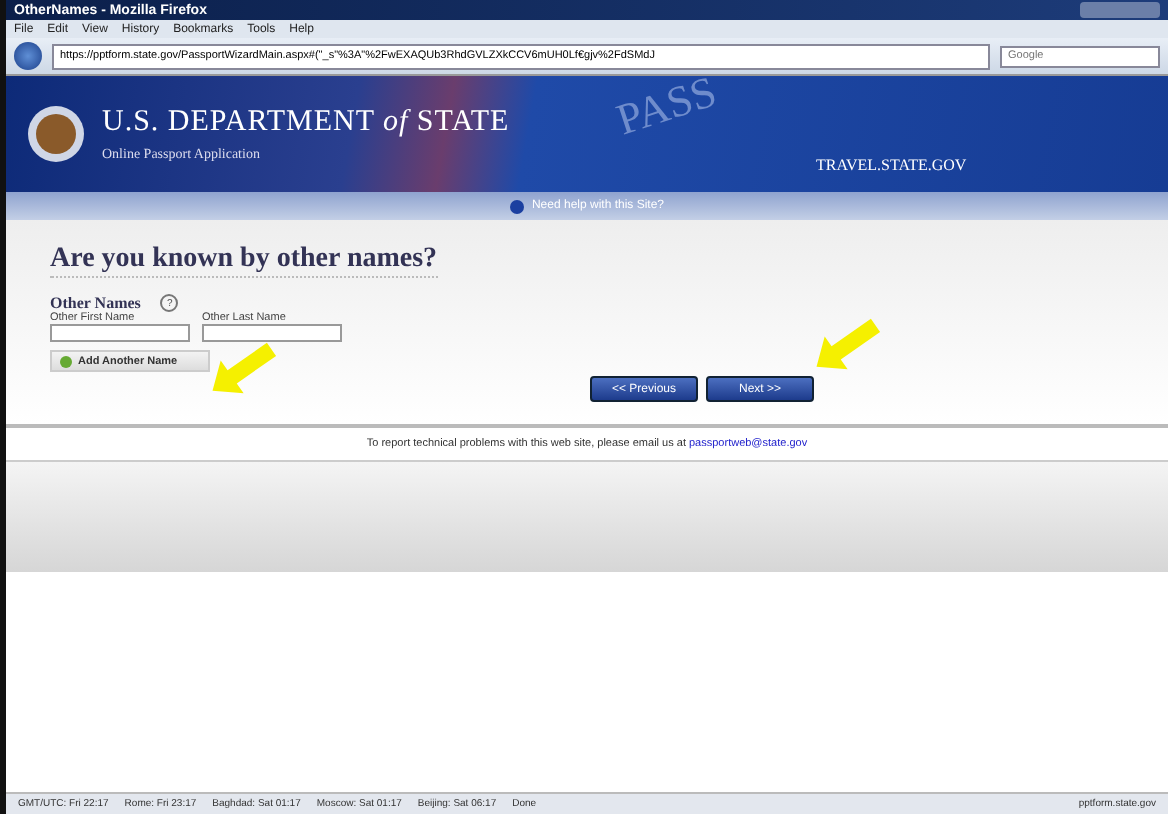  I want to click on department-title: U.S. DEPARTMENT of STATE, so click(306, 123).